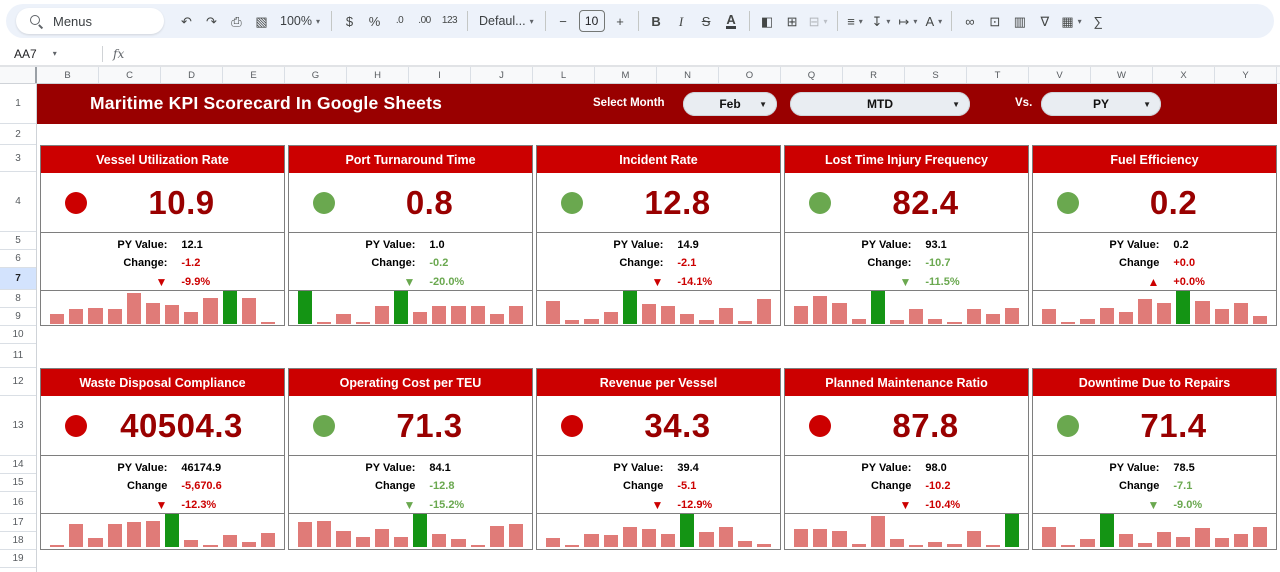  What do you see at coordinates (1019, 21) in the screenshot?
I see `insert-chart-button: ▥` at bounding box center [1019, 21].